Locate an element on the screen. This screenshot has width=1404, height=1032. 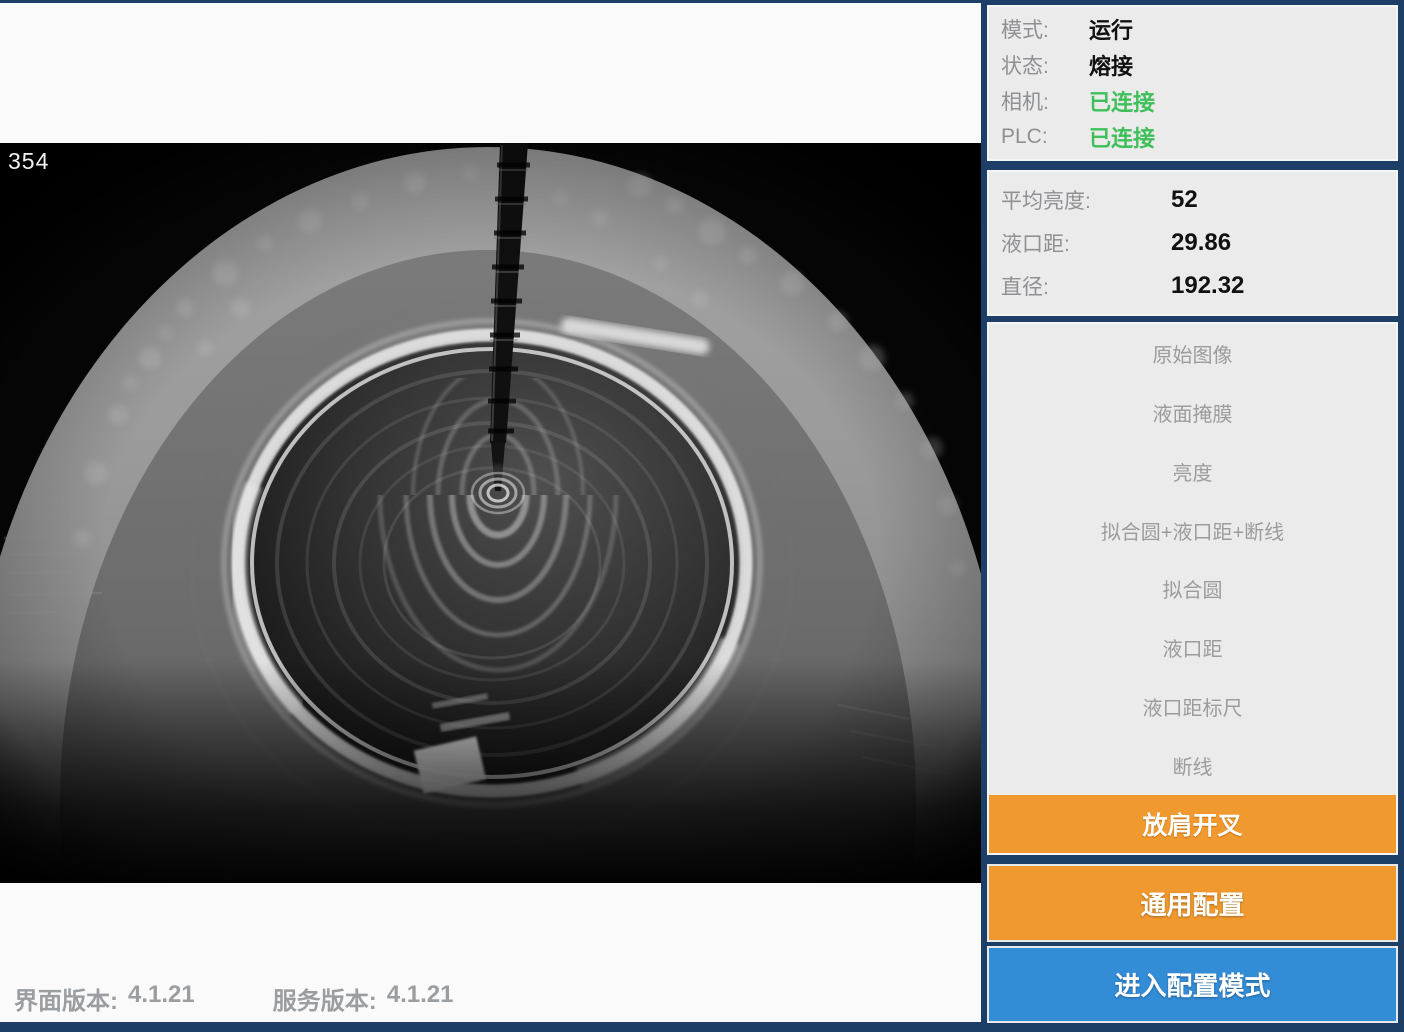
measurements-panel: 平均亮度: 52 液口距: 29.86 直径: 192.32 is located at coordinates (1192, 243).